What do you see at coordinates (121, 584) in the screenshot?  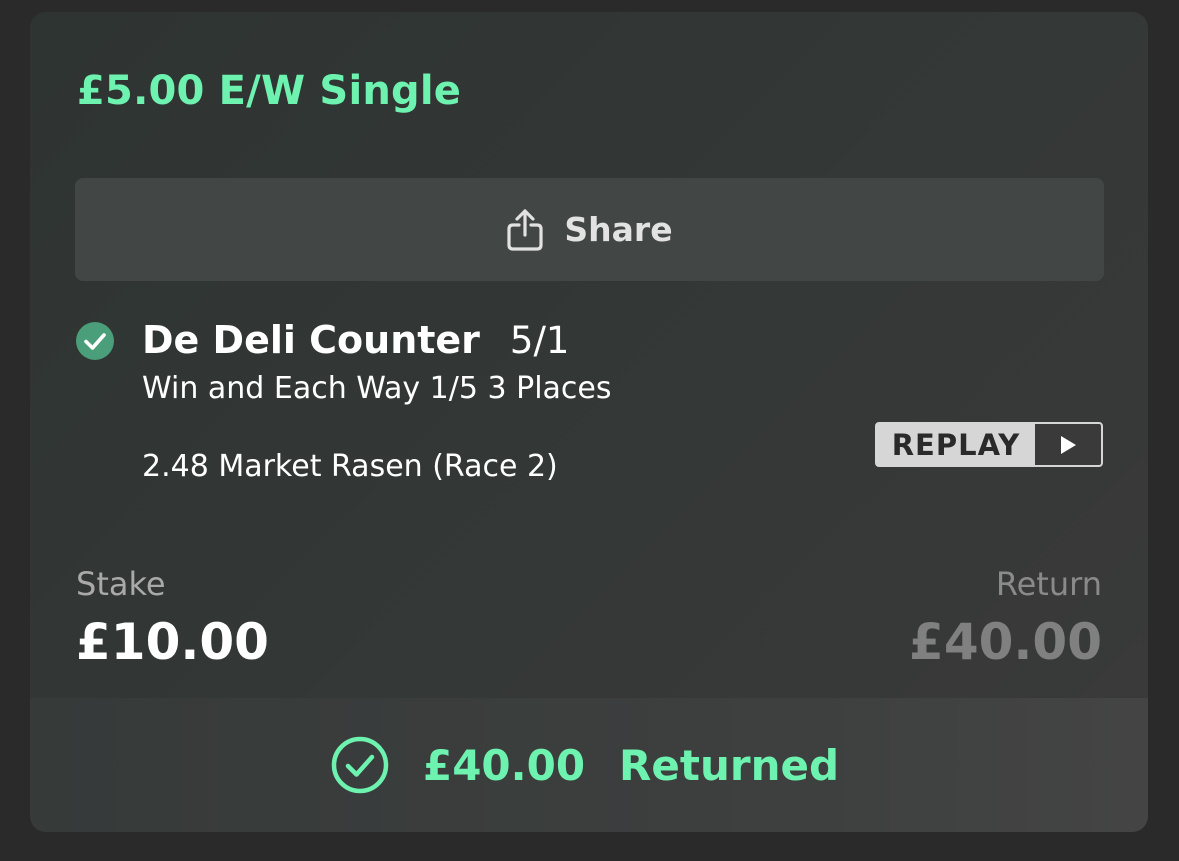 I see `stake-label: Stake` at bounding box center [121, 584].